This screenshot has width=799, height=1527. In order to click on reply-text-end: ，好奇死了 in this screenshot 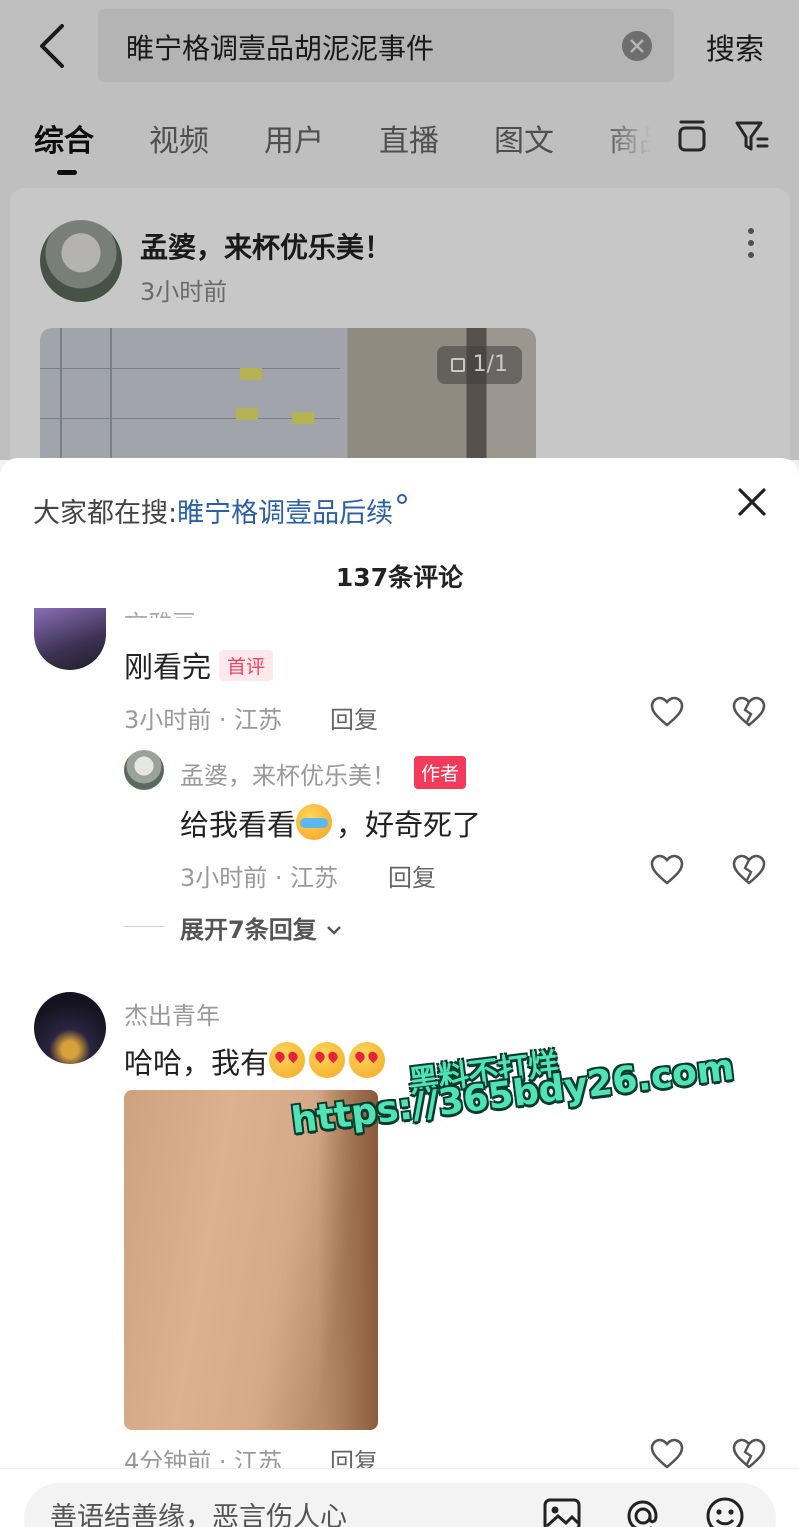, I will do `click(409, 825)`.